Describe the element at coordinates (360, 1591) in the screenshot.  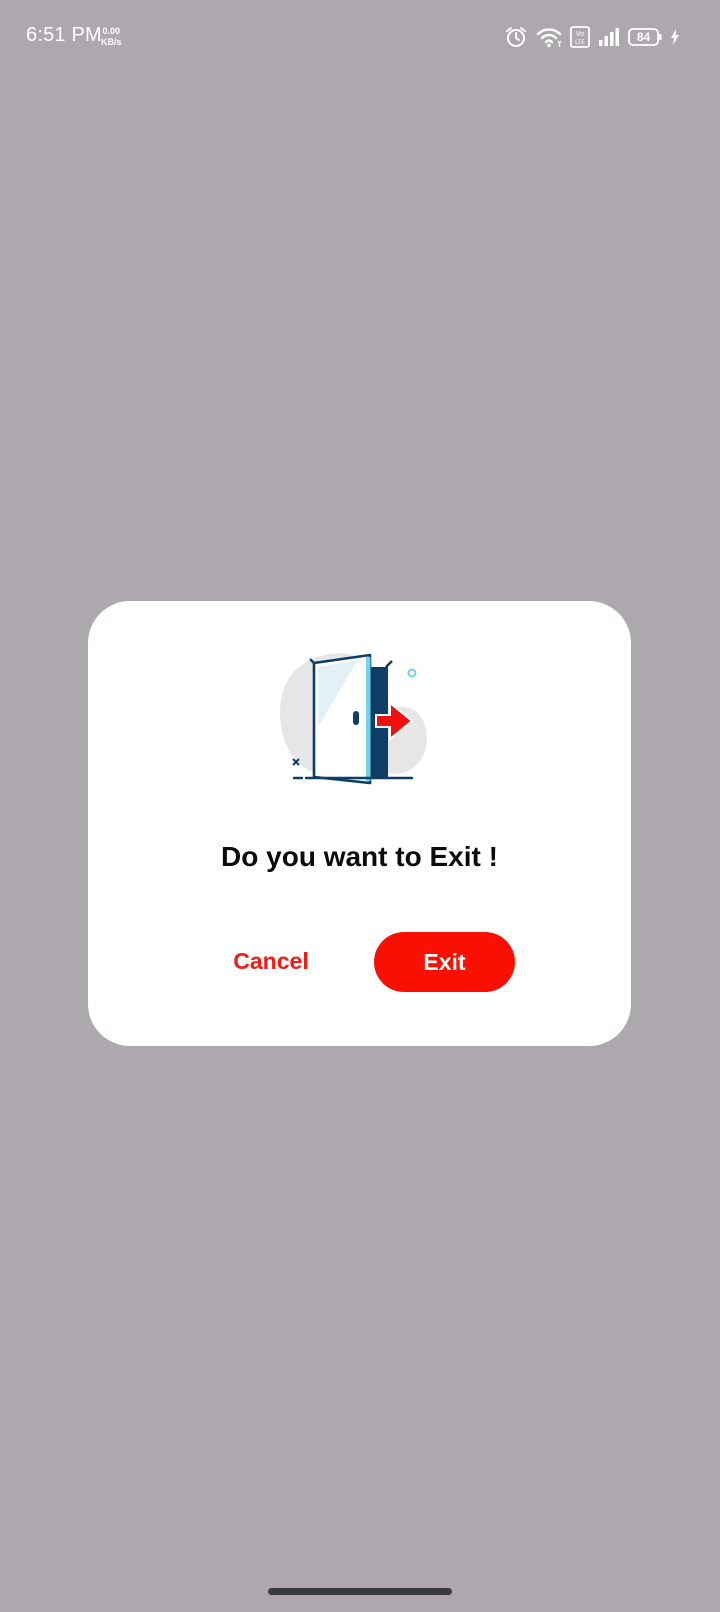
I see `home-indicator` at that location.